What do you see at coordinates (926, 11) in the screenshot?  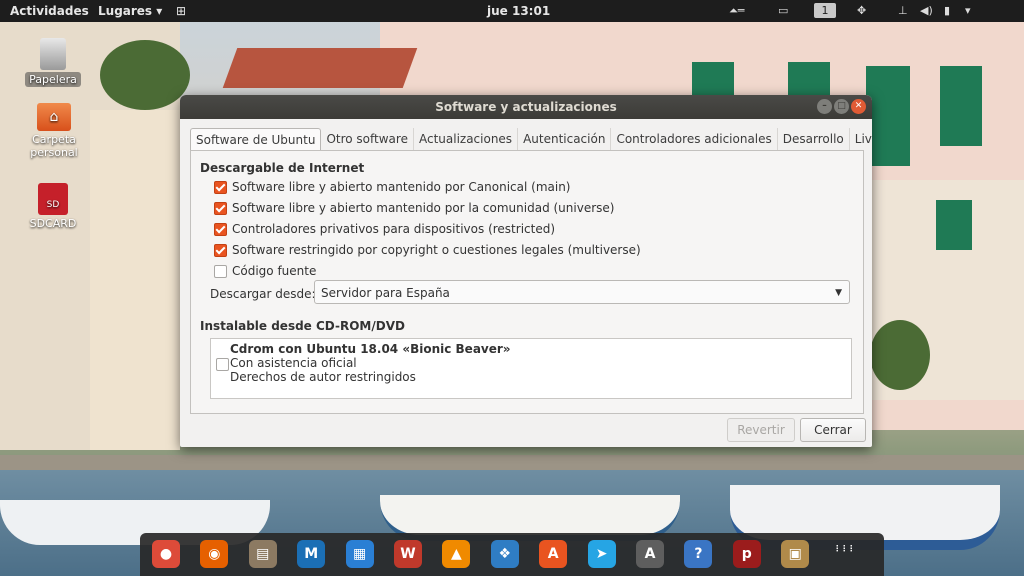 I see `volume-icon: ◀)` at bounding box center [926, 11].